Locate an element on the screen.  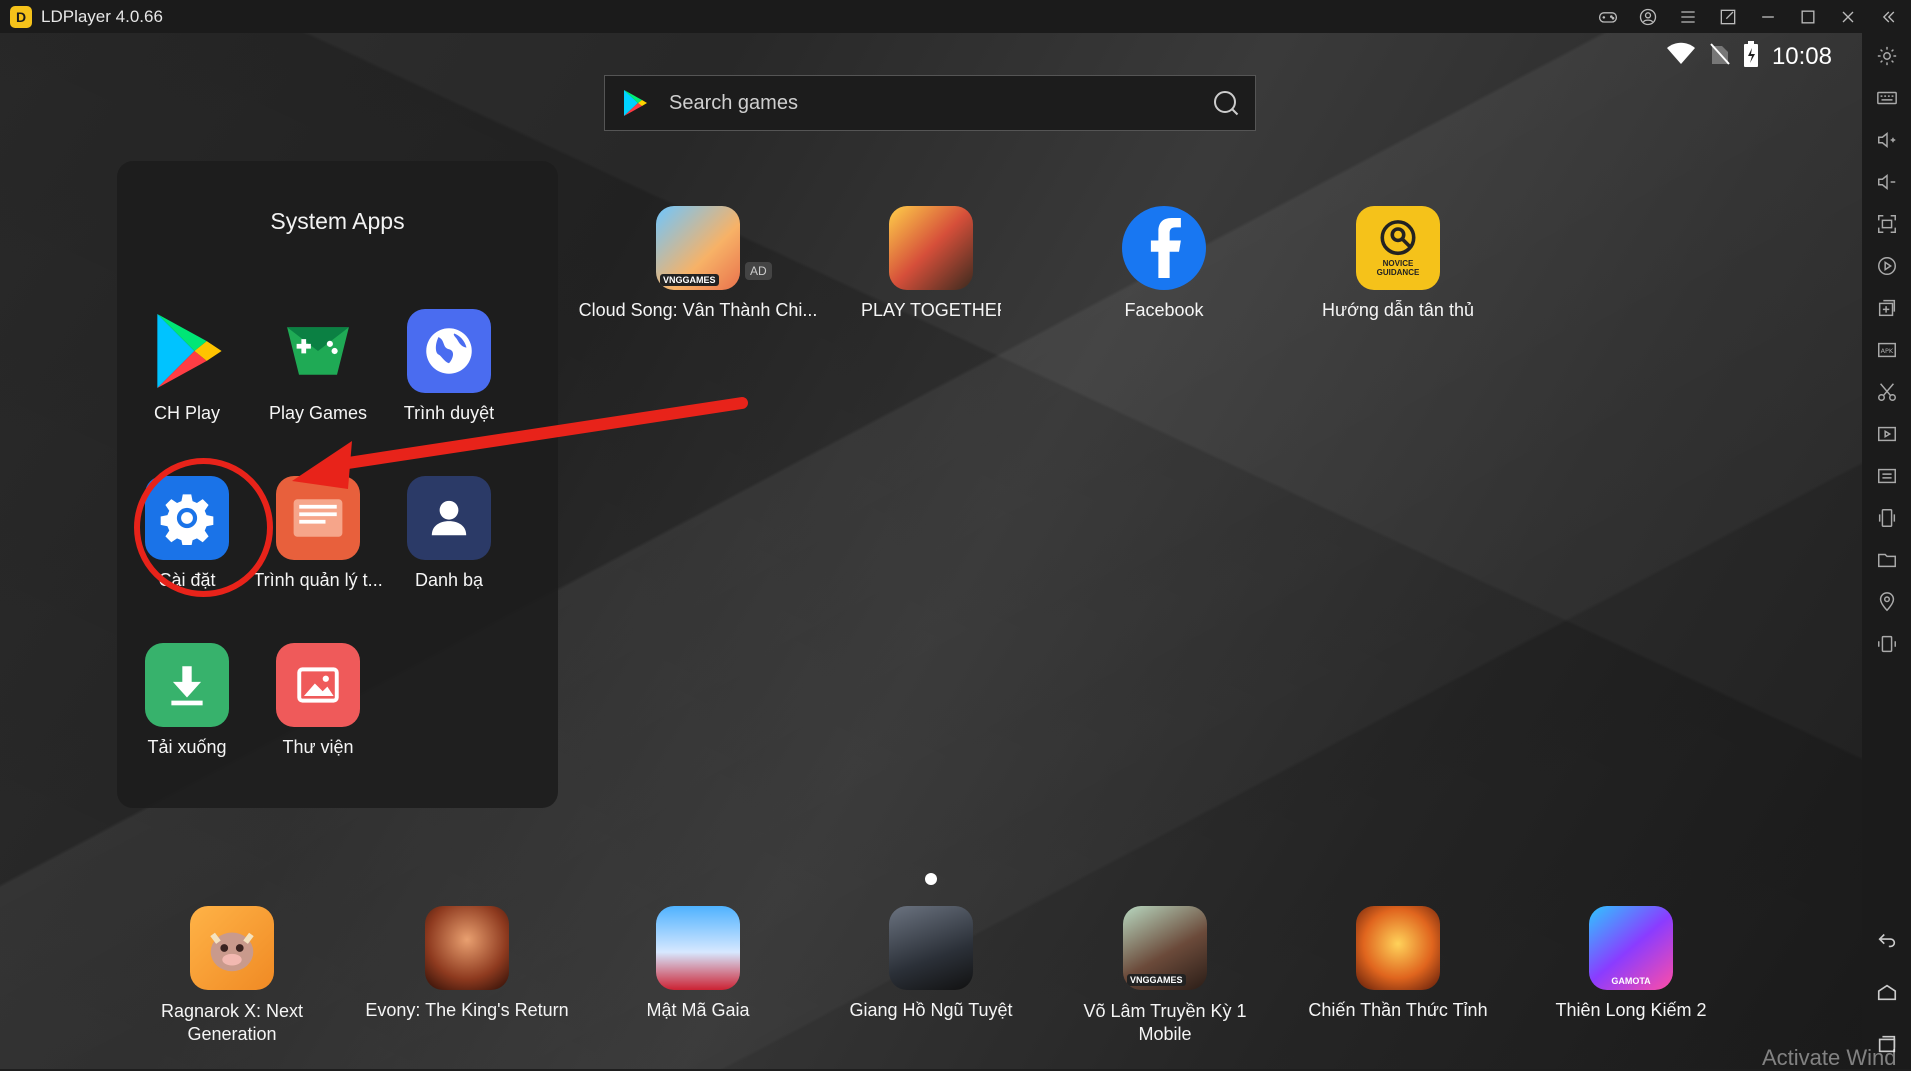
rotate-icon is located at coordinates (1887, 644).